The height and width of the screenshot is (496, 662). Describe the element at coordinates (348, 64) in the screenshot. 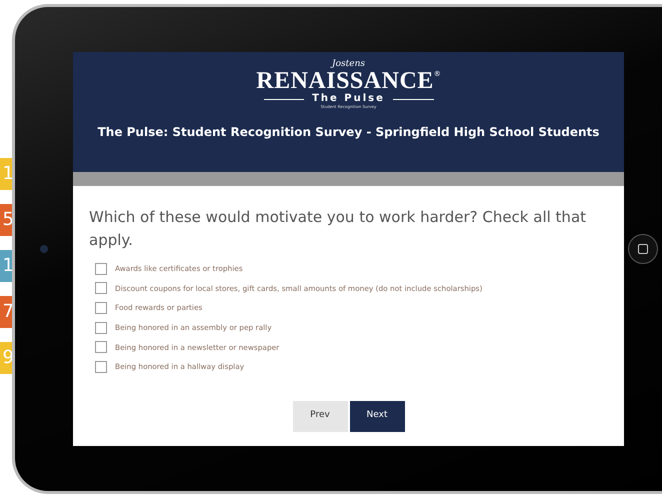

I see `brand-logo: Jostens` at that location.